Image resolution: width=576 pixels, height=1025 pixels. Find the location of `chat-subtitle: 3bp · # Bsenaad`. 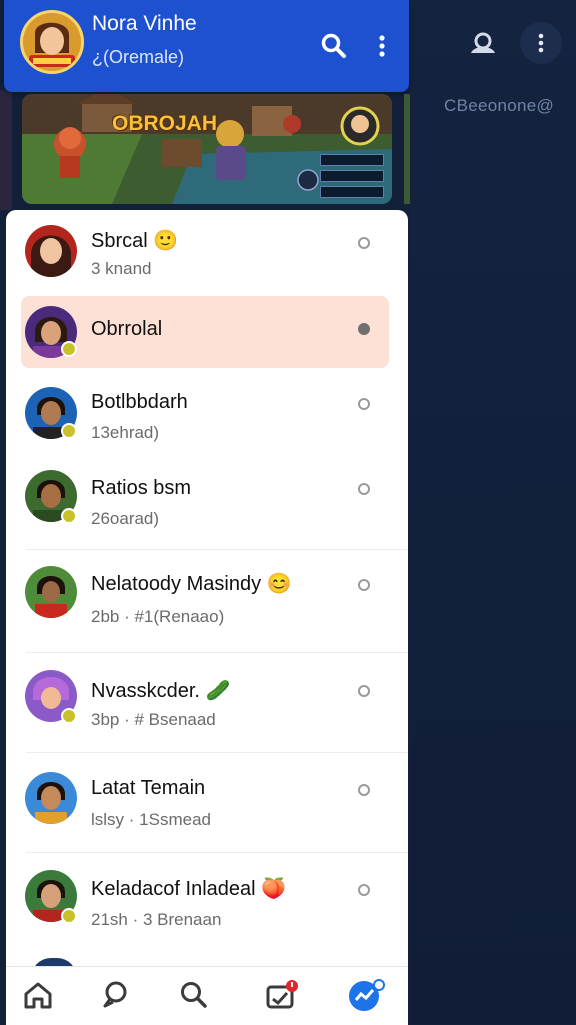

chat-subtitle: 3bp · # Bsenaad is located at coordinates (153, 719).